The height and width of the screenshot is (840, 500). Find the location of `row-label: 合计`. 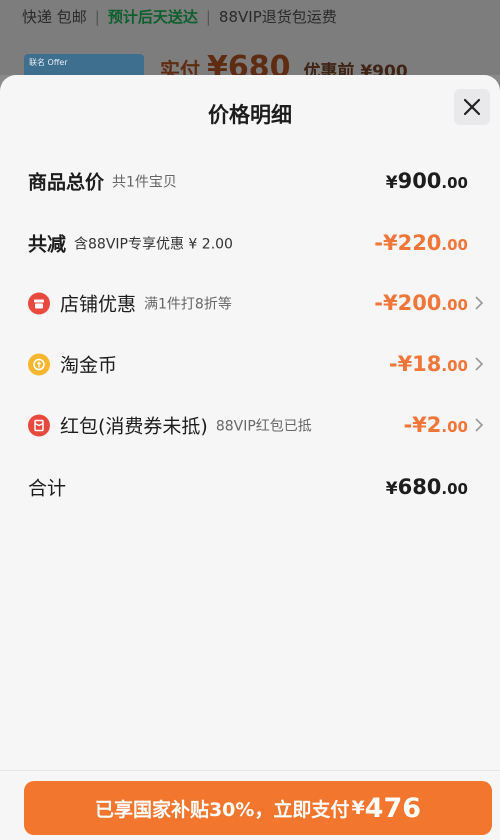

row-label: 合计 is located at coordinates (47, 488).